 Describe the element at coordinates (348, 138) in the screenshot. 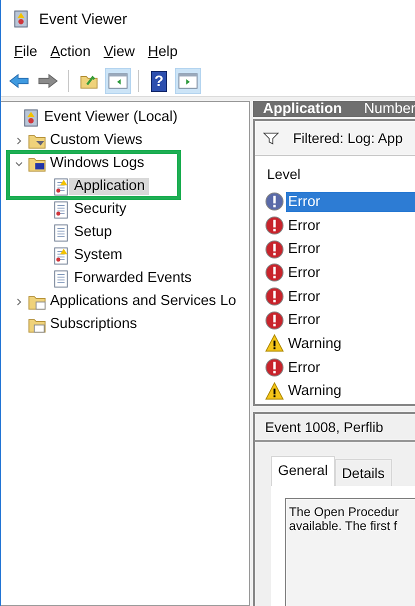

I see `filter-text: Filtered: Log: App` at that location.